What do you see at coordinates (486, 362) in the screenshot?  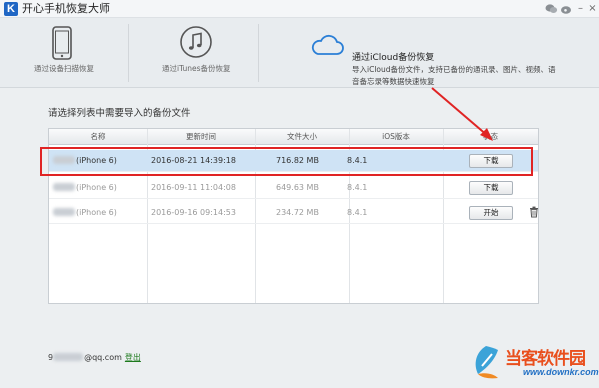 I see `watermark-logo-icon` at bounding box center [486, 362].